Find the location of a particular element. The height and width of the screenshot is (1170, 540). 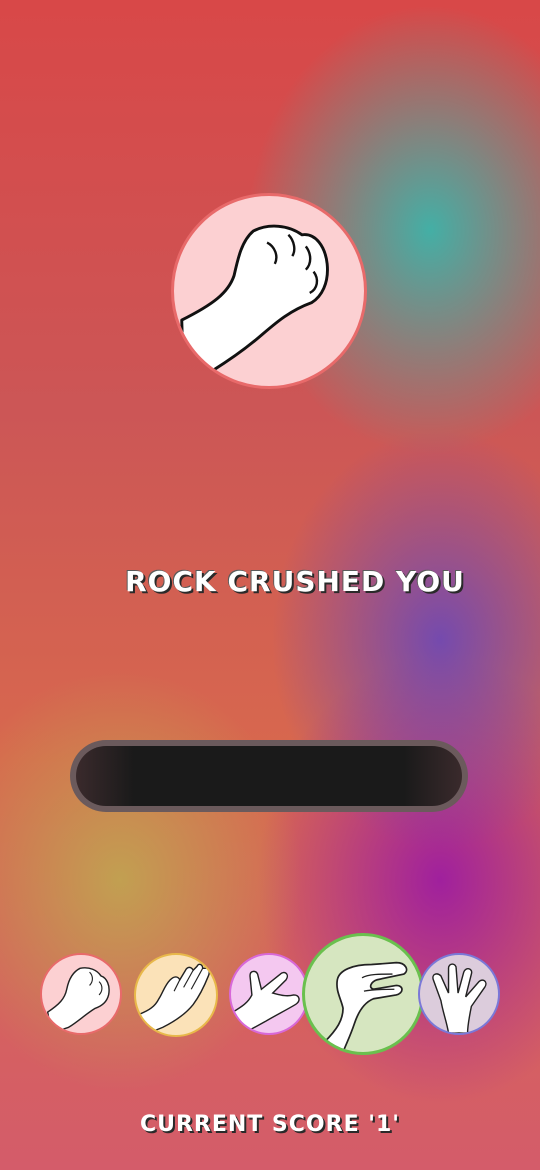

option-paper-button is located at coordinates (176, 995).